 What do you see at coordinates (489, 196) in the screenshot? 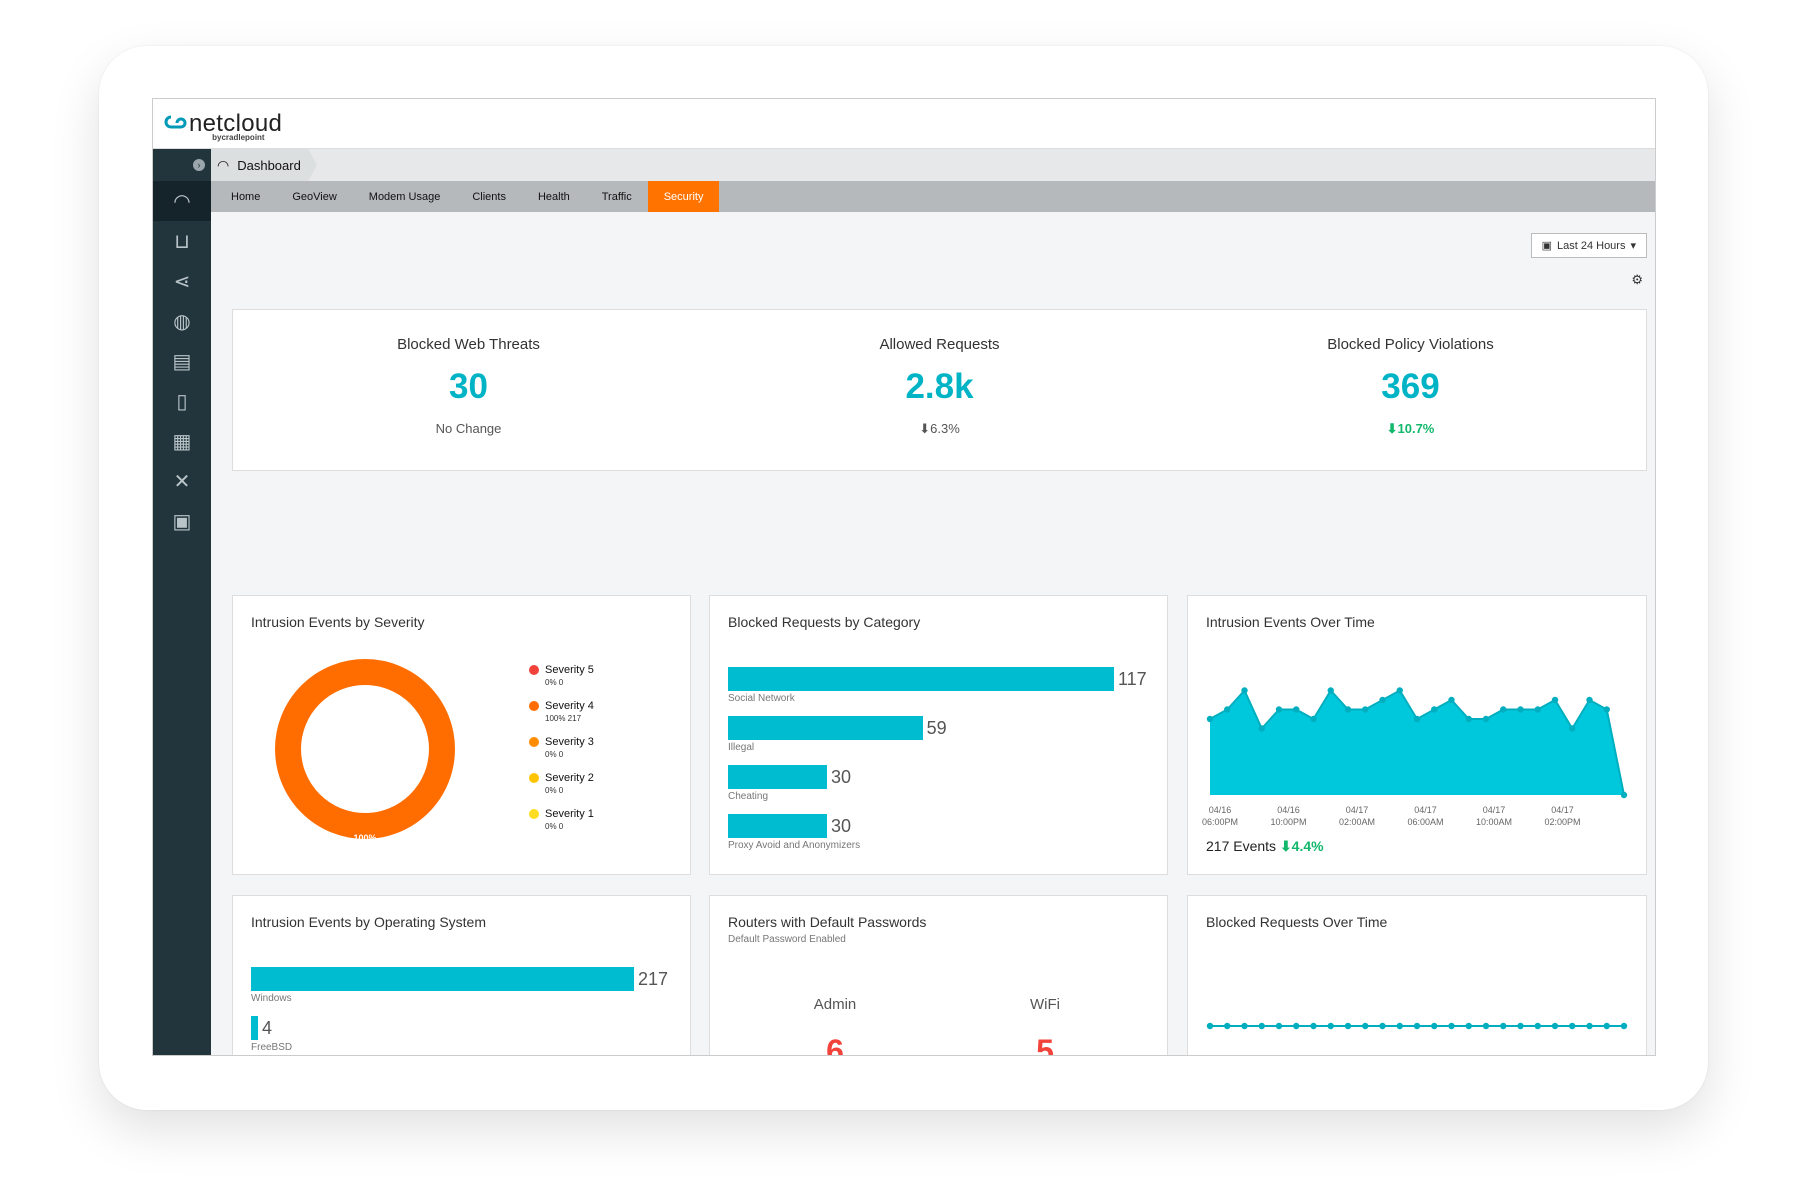
I see `tab-clients: Clients` at bounding box center [489, 196].